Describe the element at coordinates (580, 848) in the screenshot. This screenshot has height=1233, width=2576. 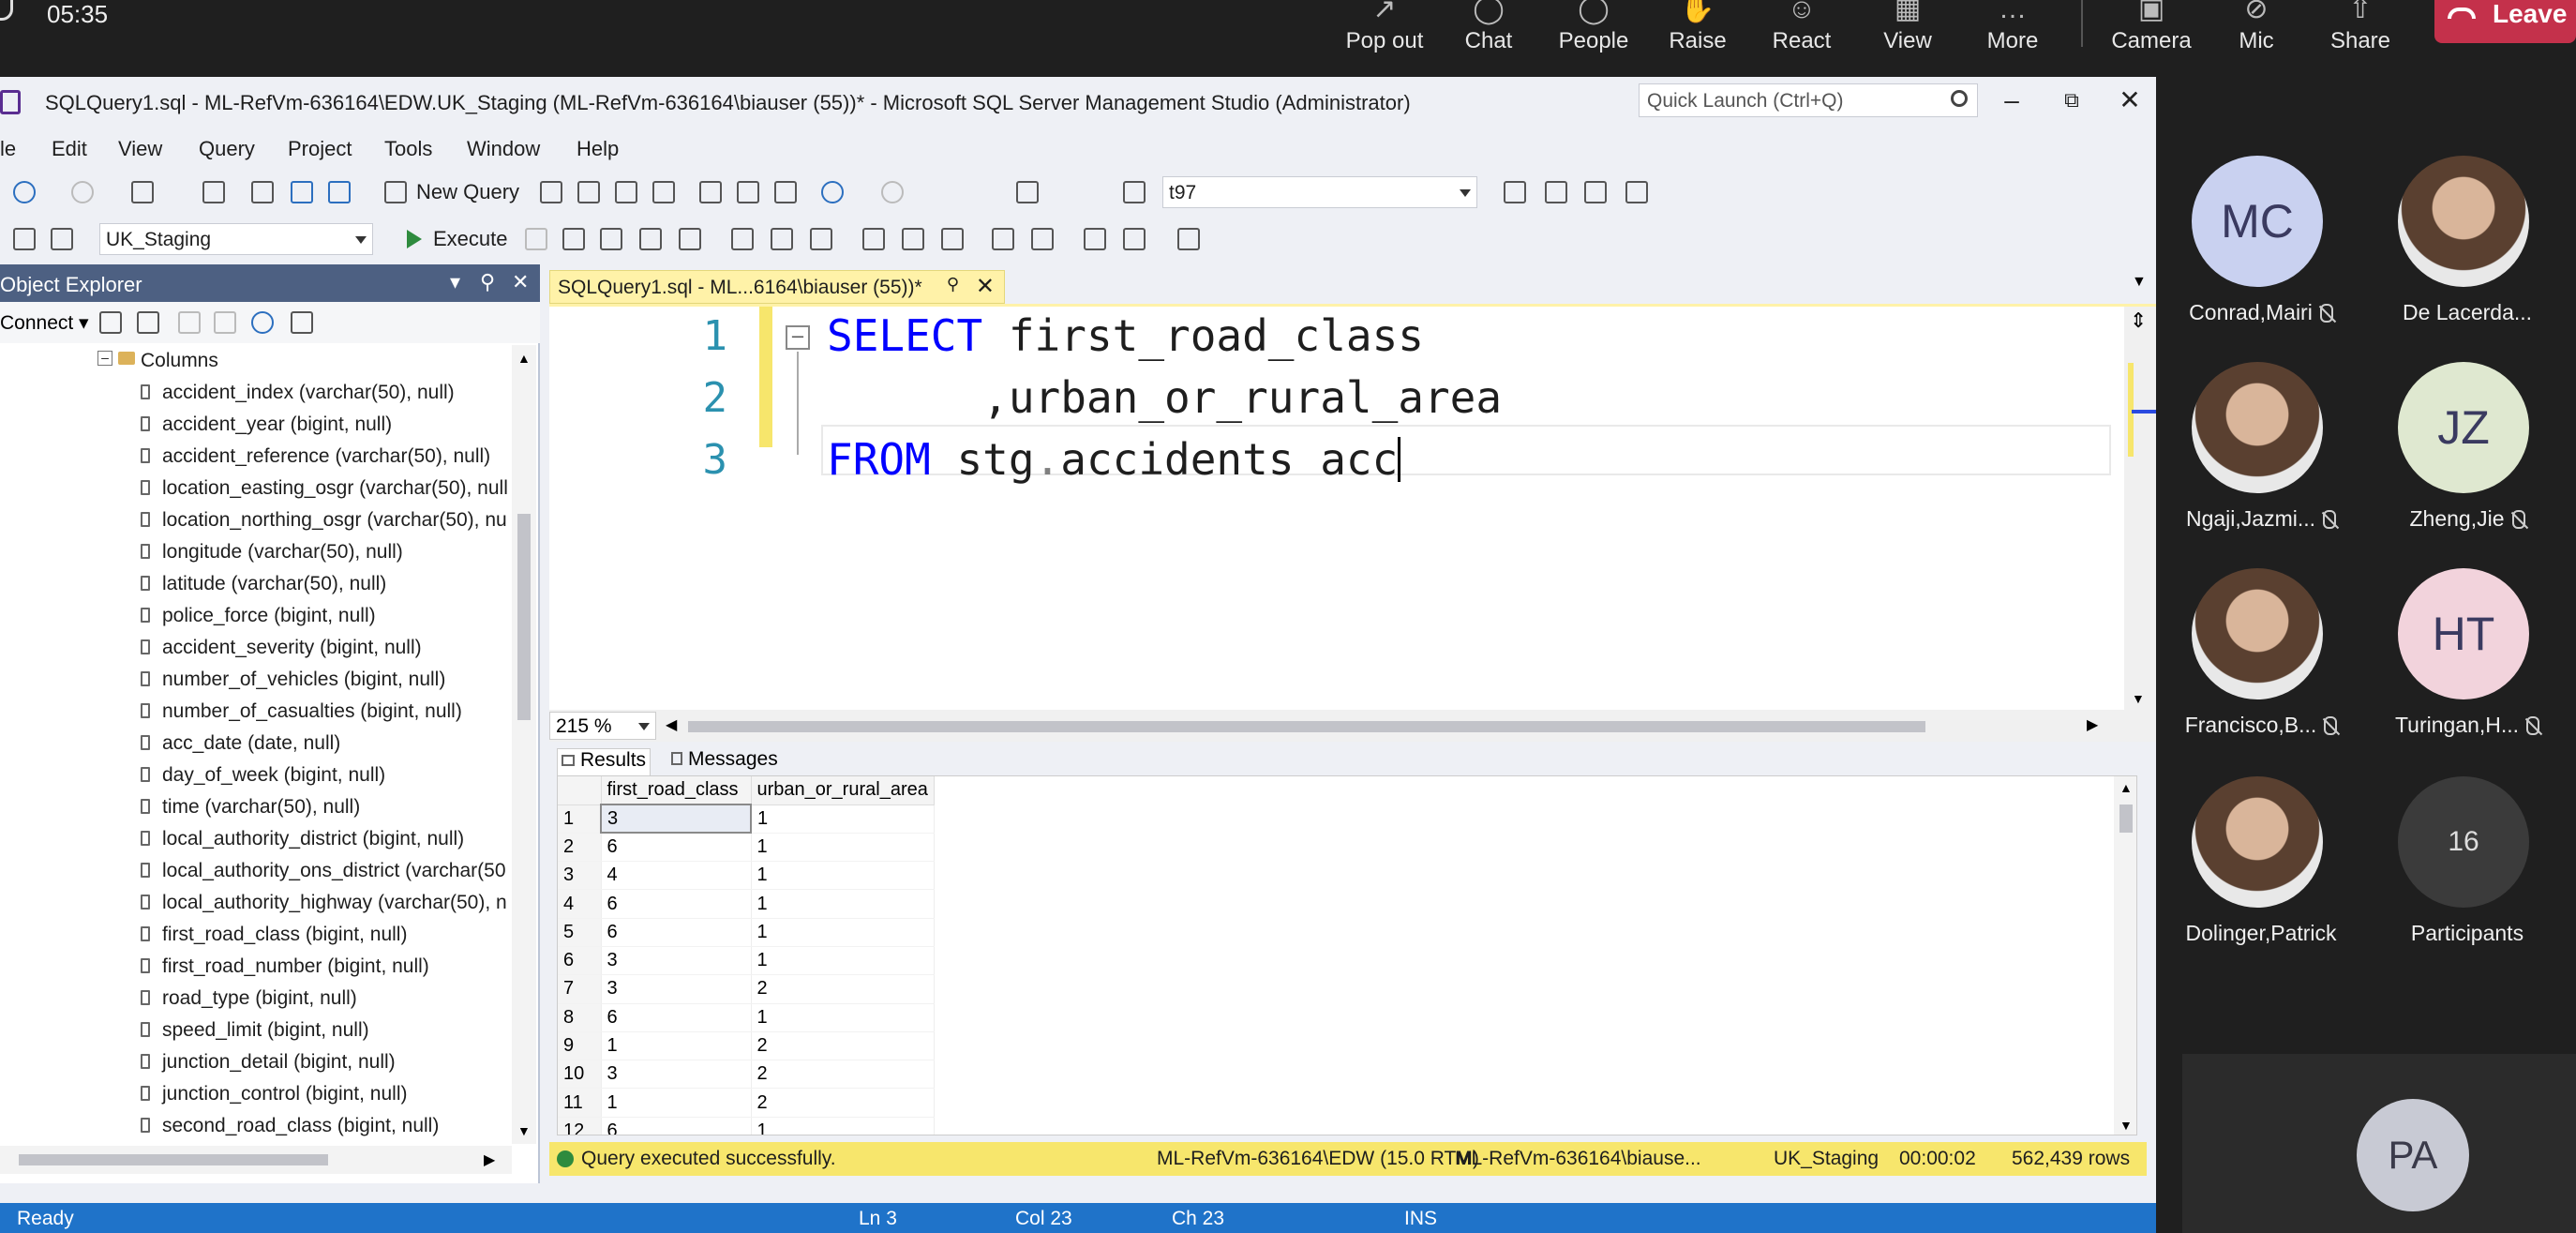
I see `row-number: 2` at that location.